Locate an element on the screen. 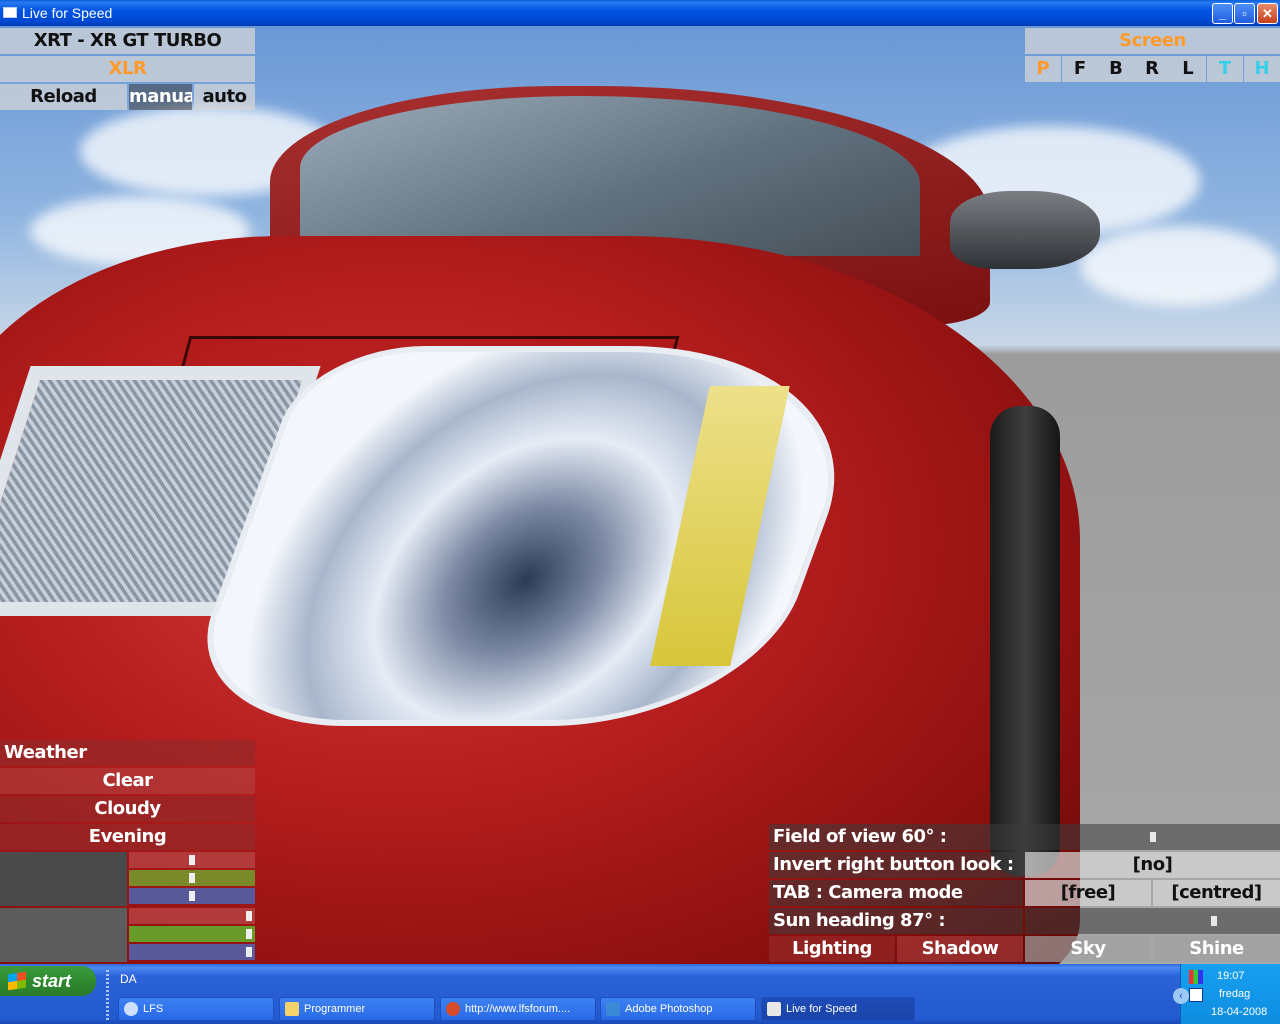  auto-button: auto is located at coordinates (224, 97).